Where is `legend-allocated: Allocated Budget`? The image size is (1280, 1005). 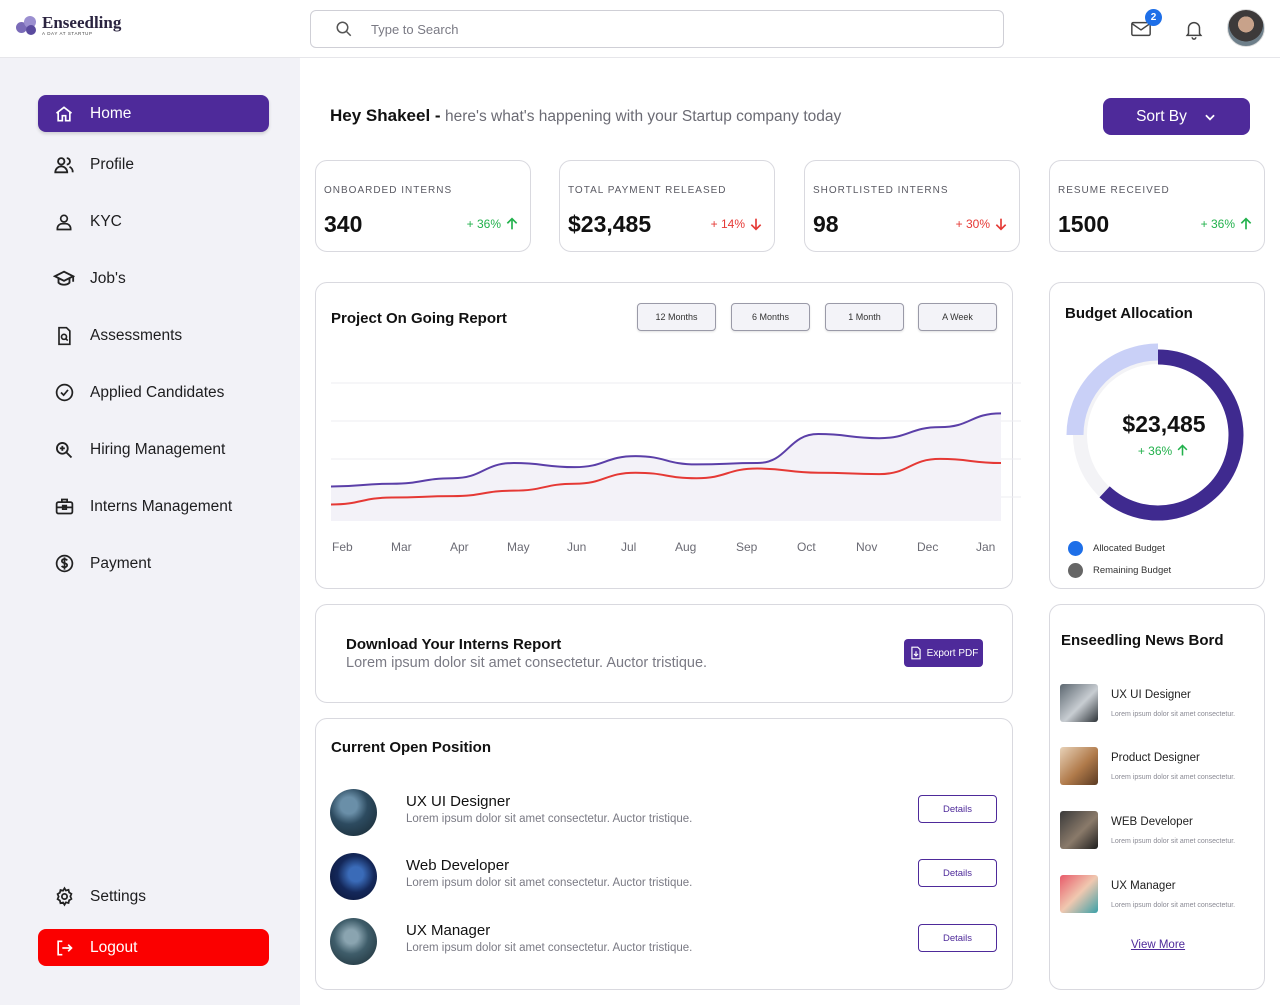
legend-allocated: Allocated Budget is located at coordinates (1116, 548).